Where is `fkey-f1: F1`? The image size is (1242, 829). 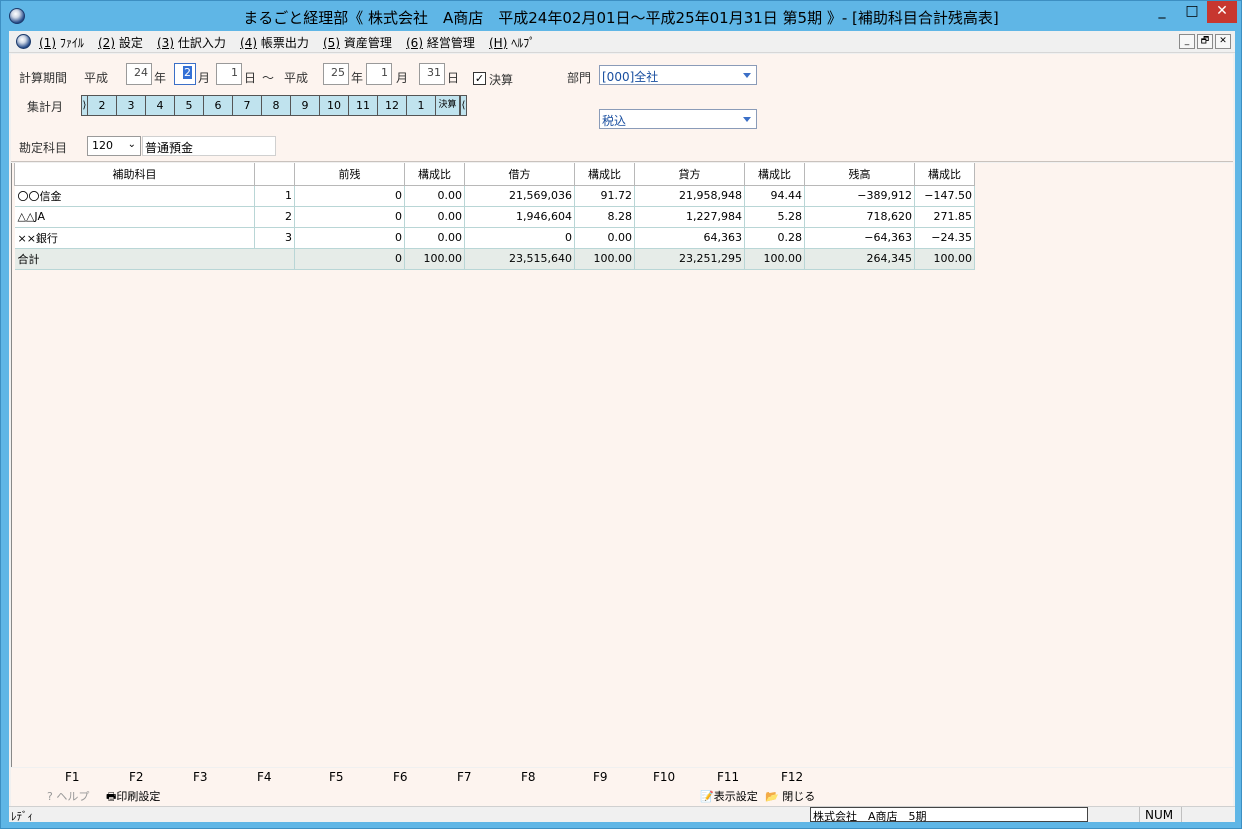
fkey-f1: F1 is located at coordinates (72, 777).